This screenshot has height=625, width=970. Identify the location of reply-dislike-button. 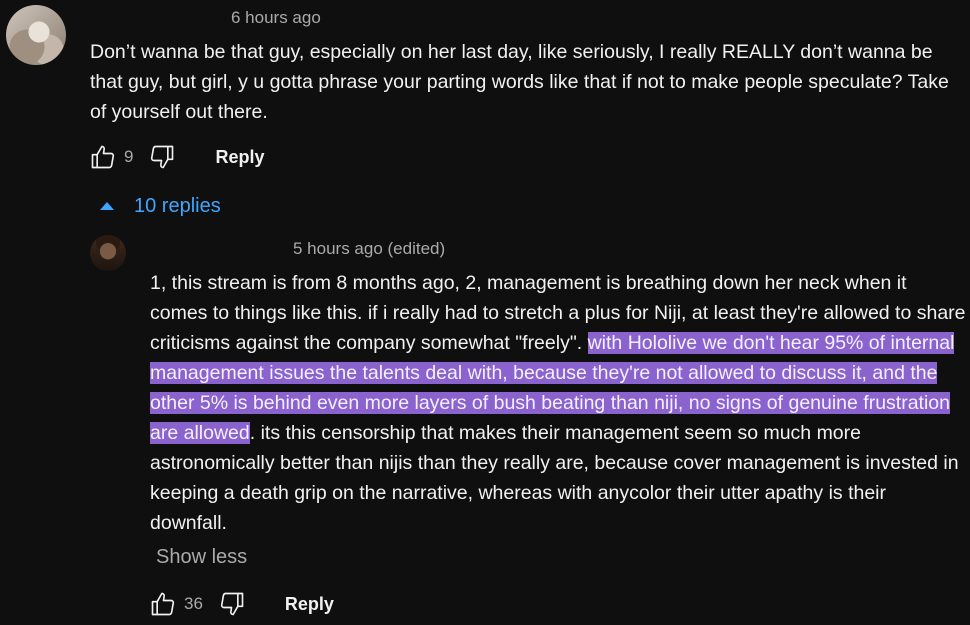
(232, 604).